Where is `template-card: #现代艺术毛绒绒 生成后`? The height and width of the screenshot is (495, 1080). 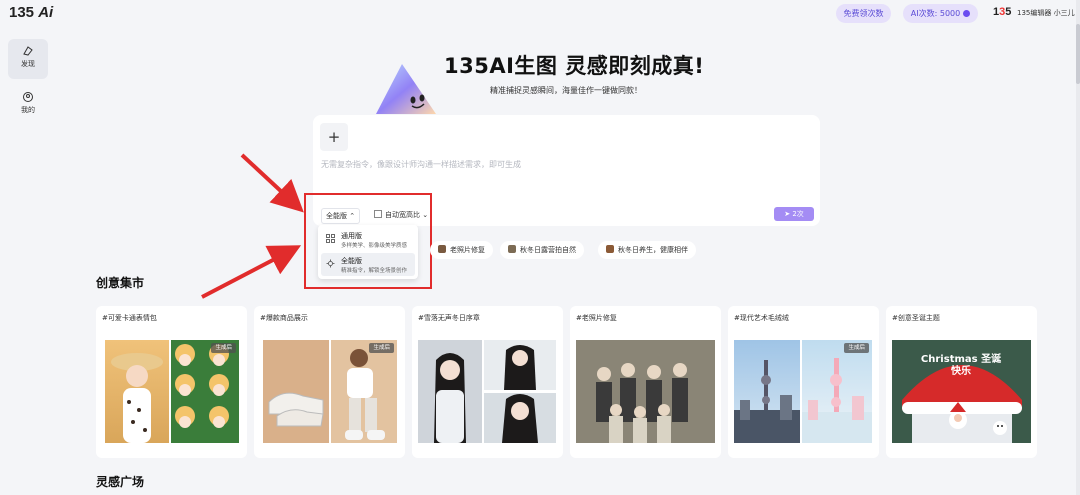 template-card: #现代艺术毛绒绒 生成后 is located at coordinates (803, 382).